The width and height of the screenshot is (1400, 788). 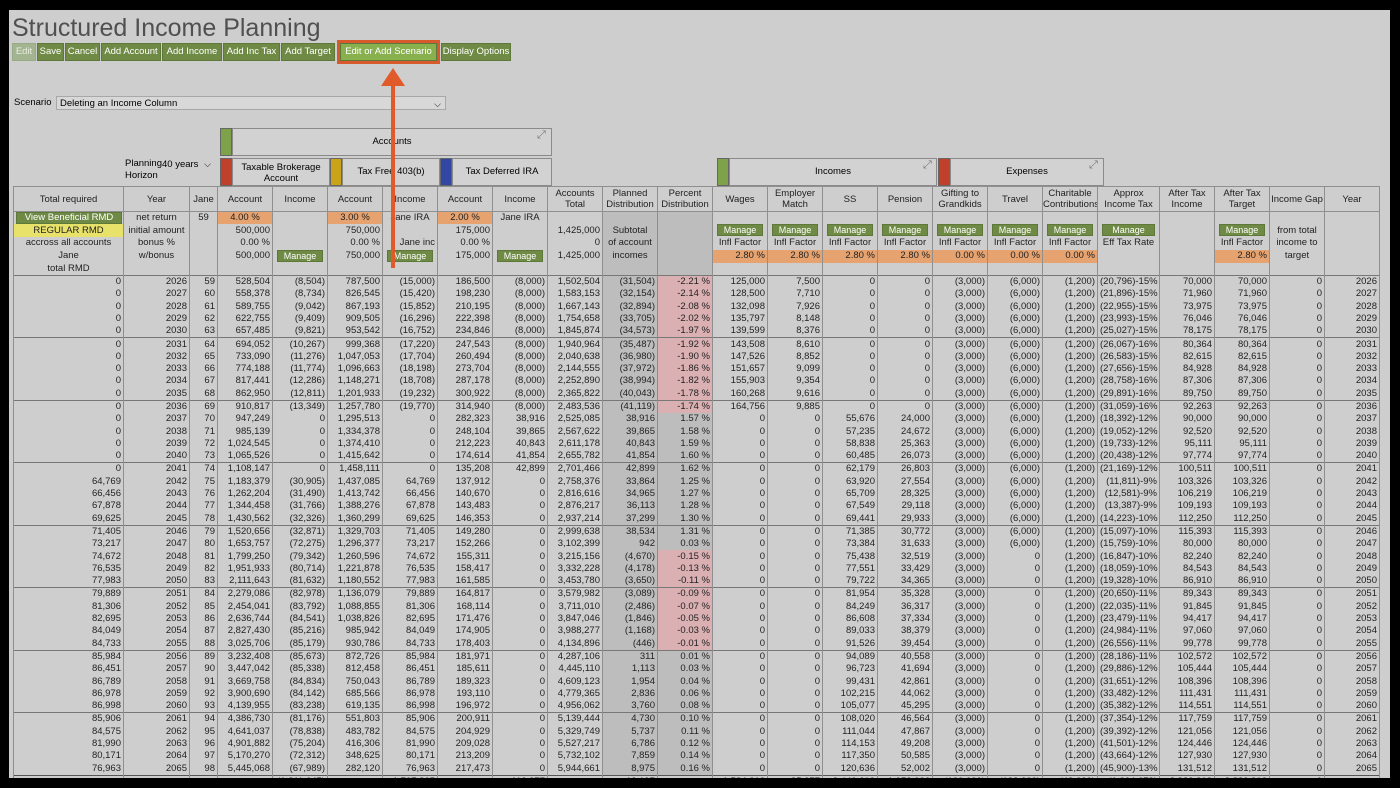 What do you see at coordinates (1128, 631) in the screenshot?
I see `cell: (24,984)-11%` at bounding box center [1128, 631].